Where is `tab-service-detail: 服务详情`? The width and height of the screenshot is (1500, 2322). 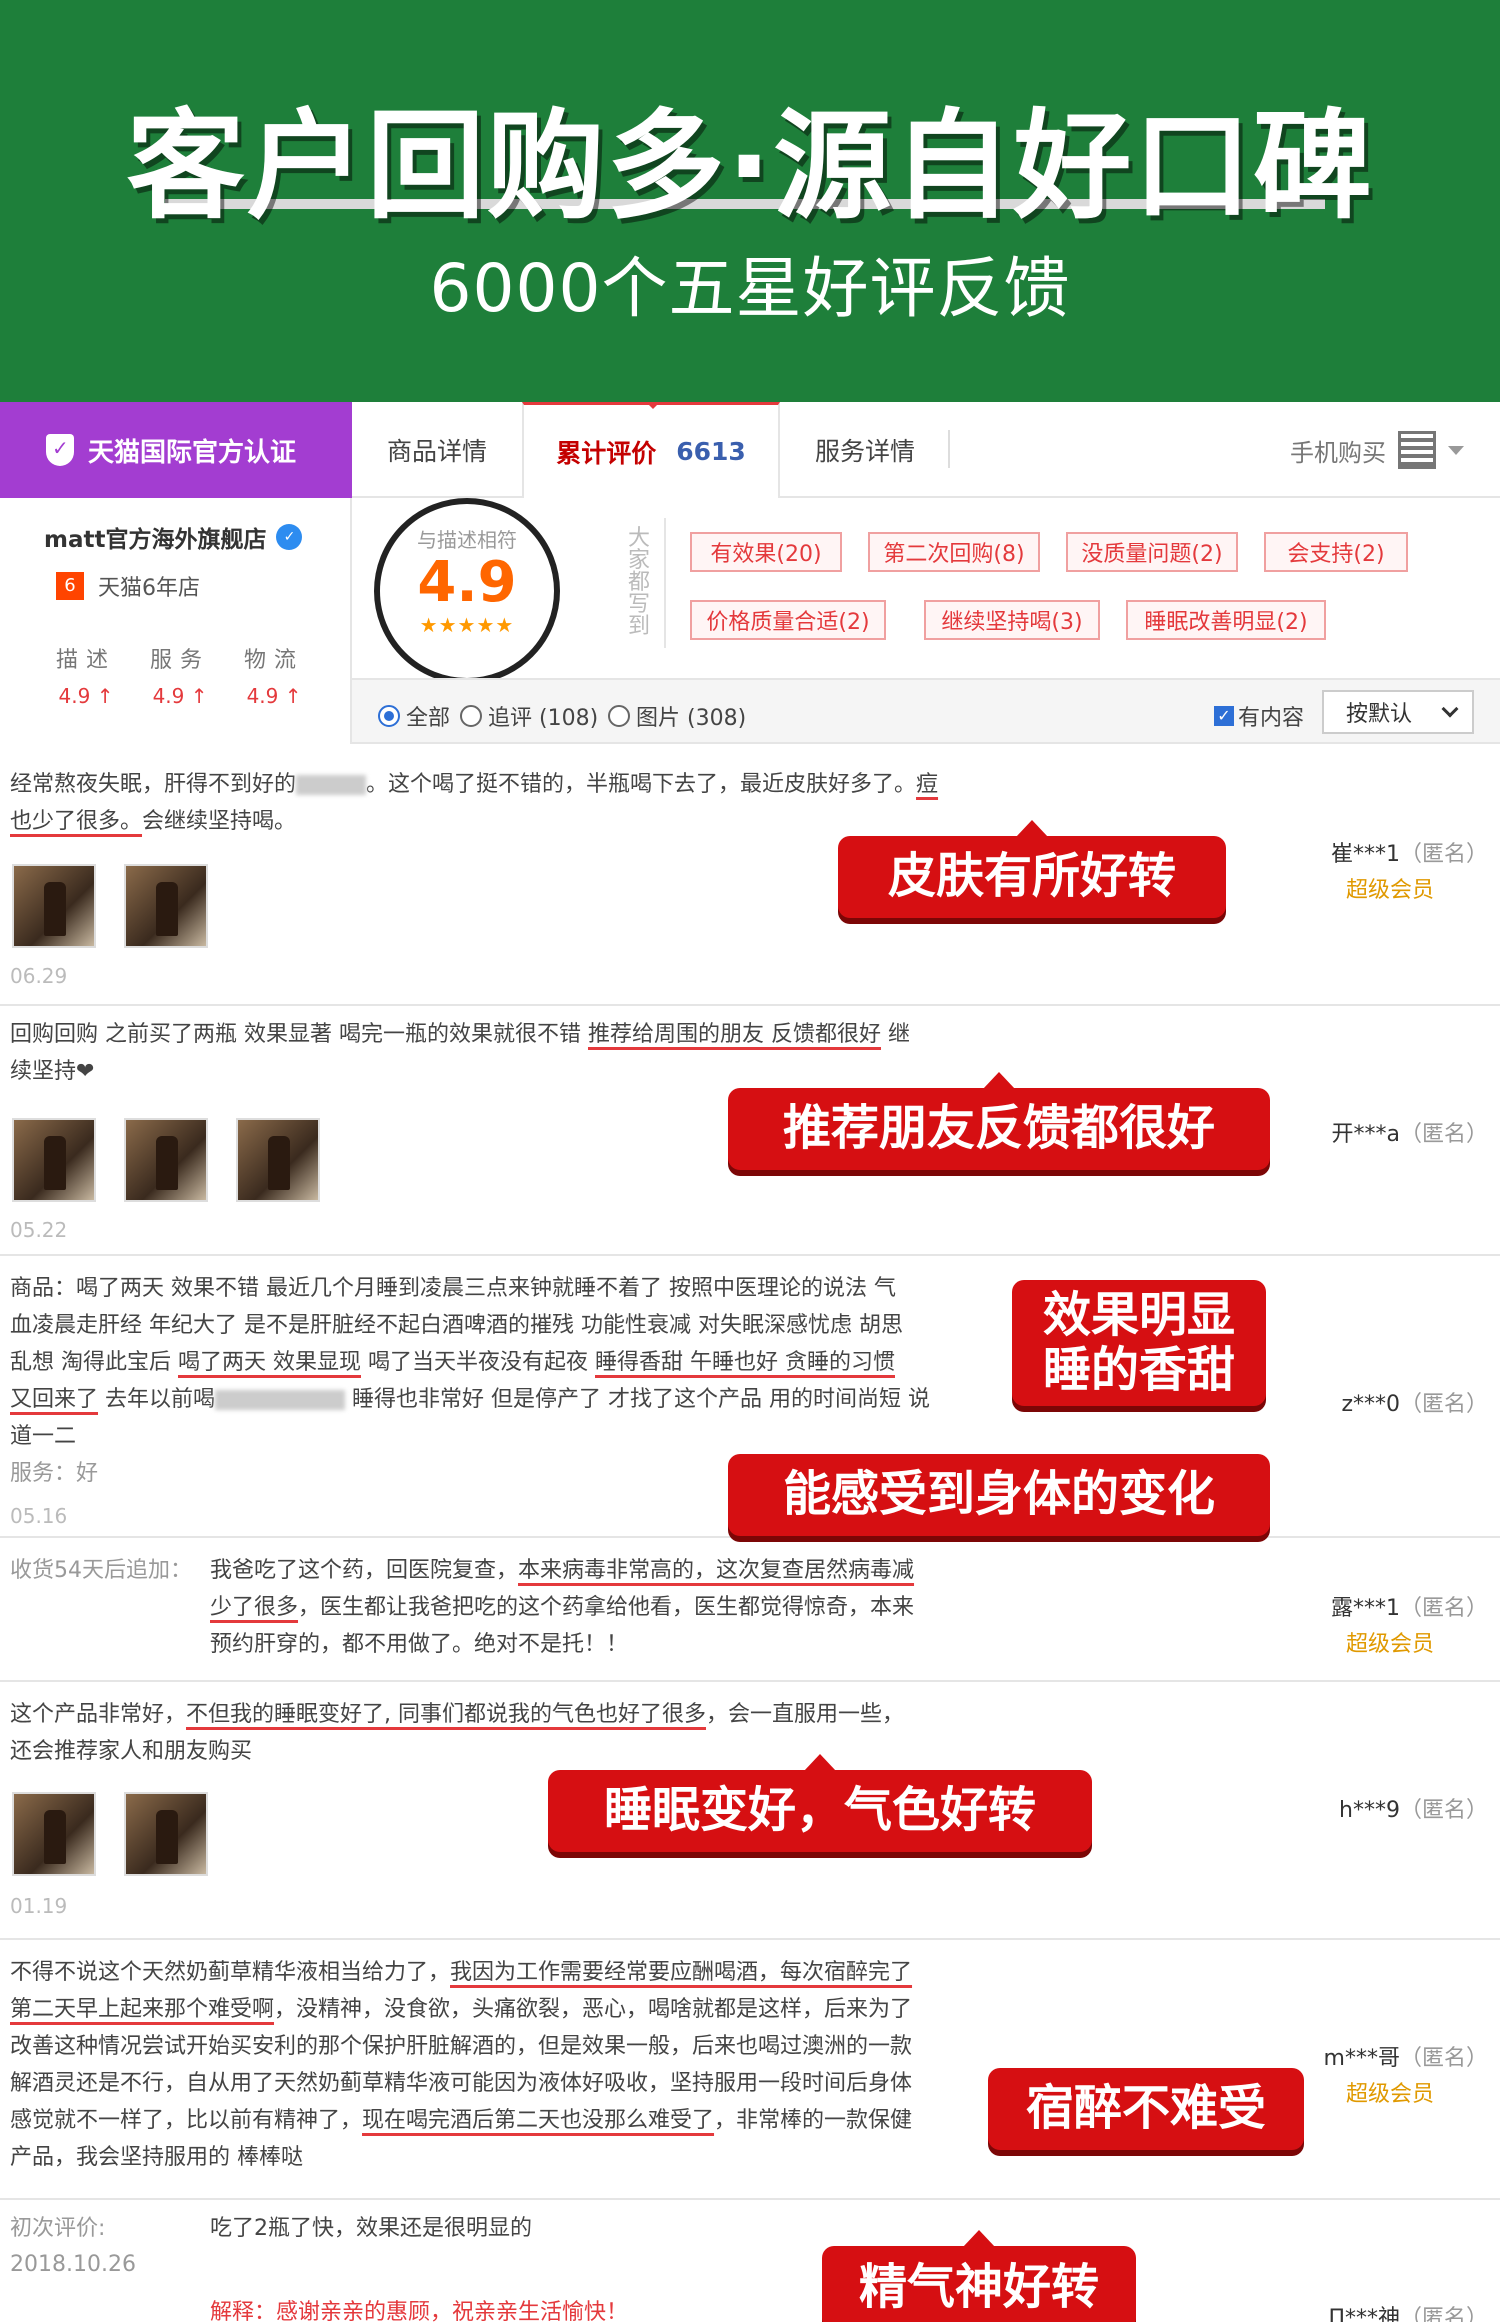
tab-service-detail: 服务详情 is located at coordinates (865, 450).